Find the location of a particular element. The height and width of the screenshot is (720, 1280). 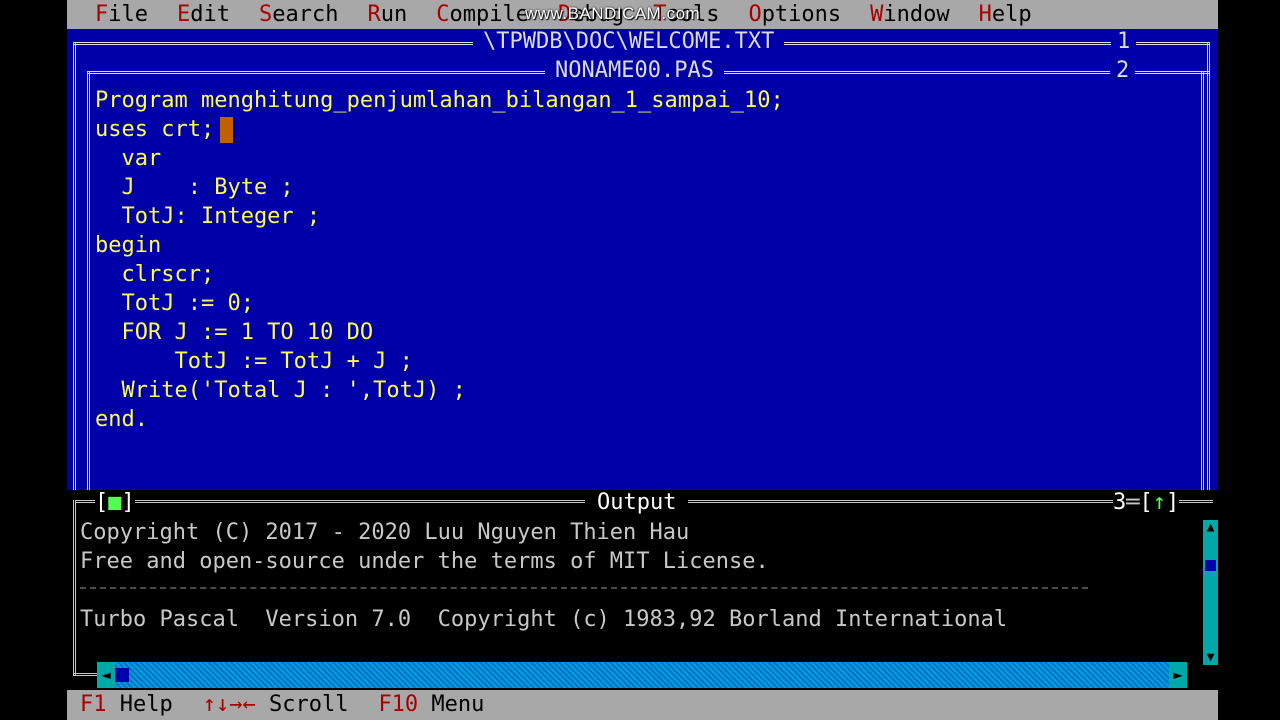

output-blank-line is located at coordinates (543, 590).